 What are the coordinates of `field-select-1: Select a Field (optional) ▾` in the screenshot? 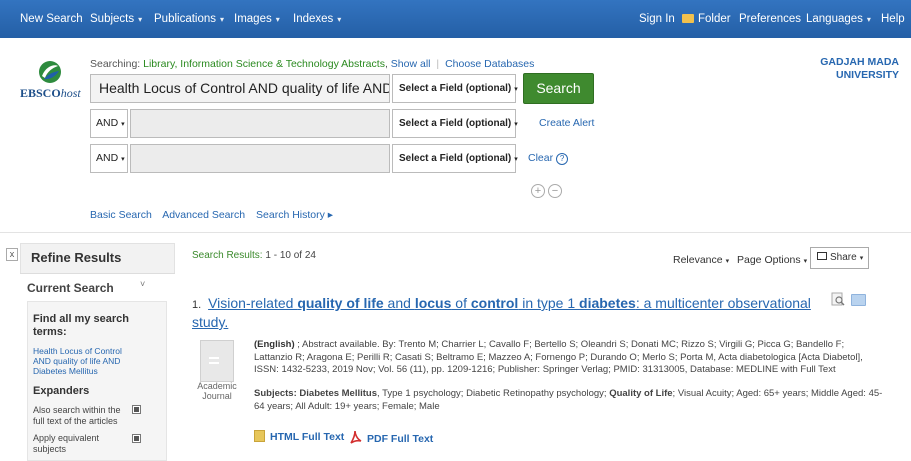 It's located at (455, 88).